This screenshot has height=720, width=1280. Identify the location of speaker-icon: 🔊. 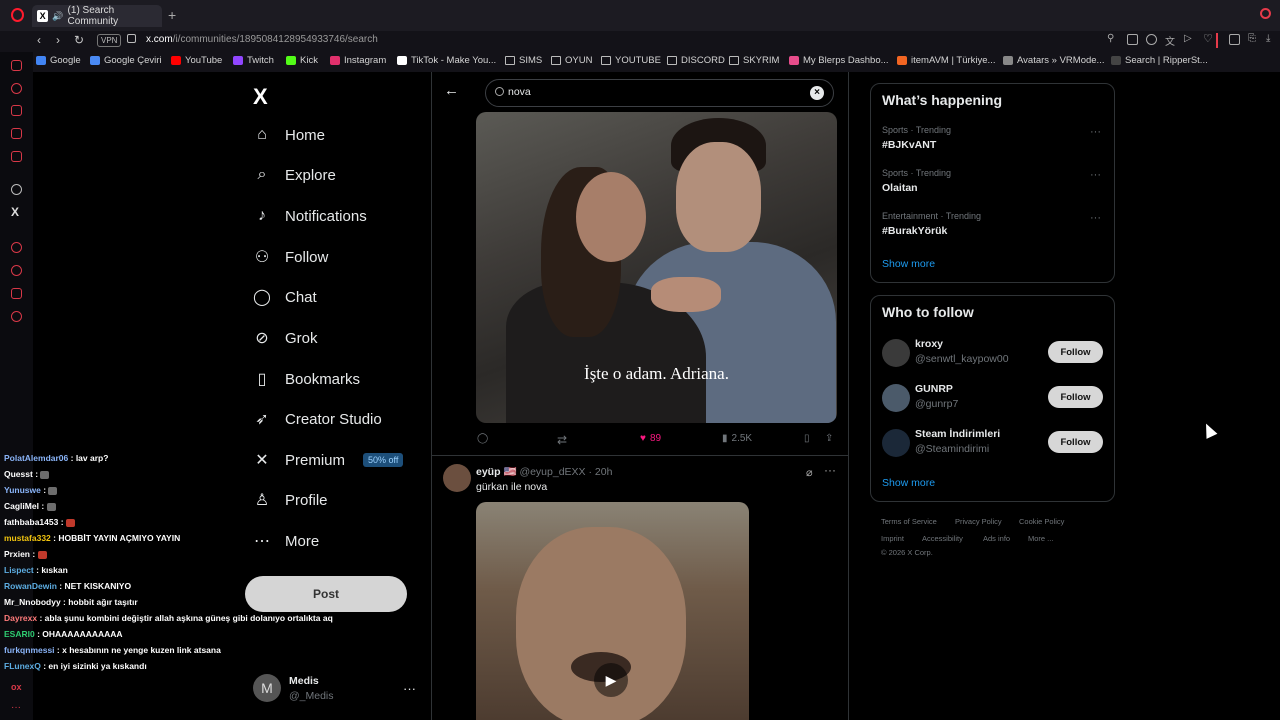
(57, 16).